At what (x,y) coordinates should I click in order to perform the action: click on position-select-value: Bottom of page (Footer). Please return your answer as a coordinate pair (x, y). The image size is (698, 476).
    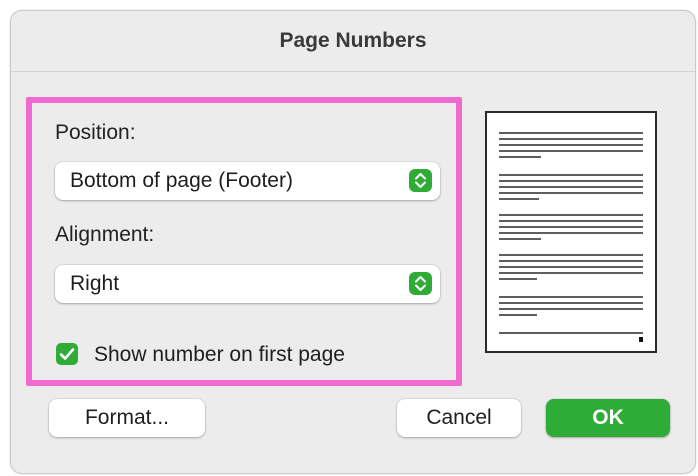
    Looking at the image, I should click on (181, 180).